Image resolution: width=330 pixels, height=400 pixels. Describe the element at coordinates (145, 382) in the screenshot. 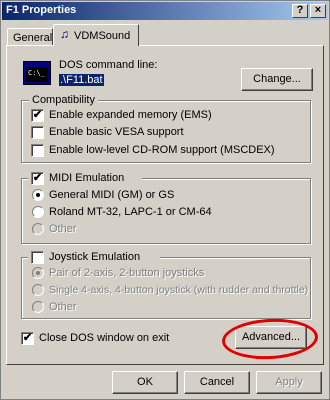

I see `ok-button: OK` at that location.